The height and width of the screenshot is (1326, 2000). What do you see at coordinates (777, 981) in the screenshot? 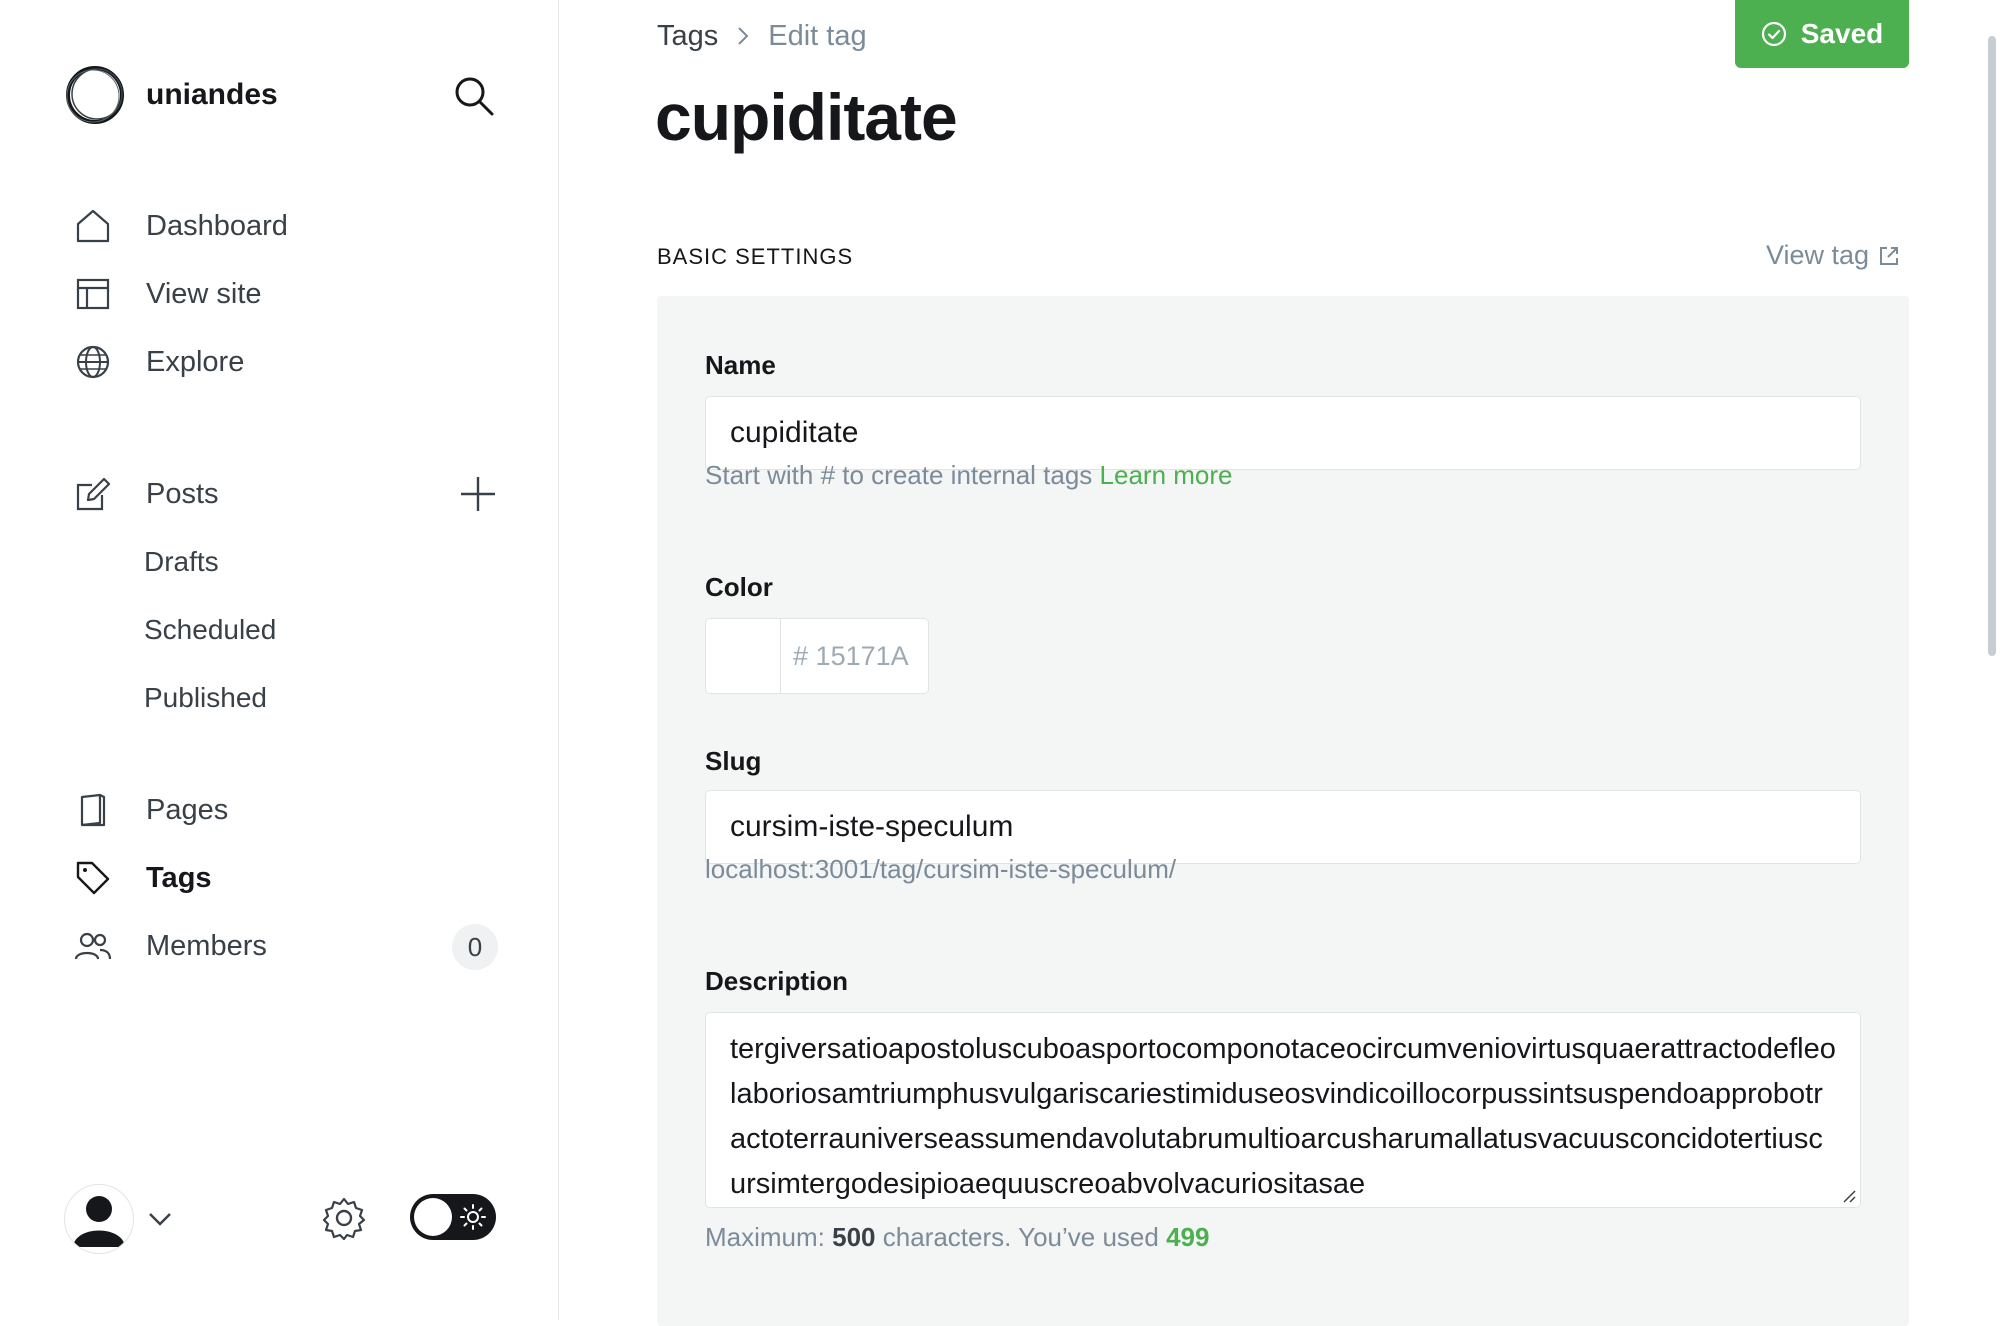
I see `description-label: Description` at bounding box center [777, 981].